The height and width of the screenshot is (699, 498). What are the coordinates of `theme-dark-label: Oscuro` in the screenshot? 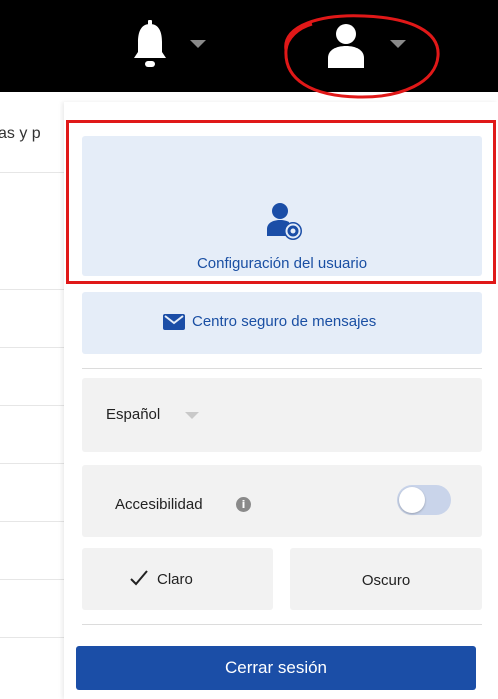 It's located at (386, 580).